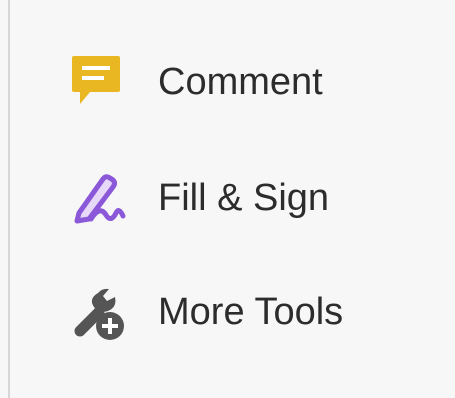  I want to click on fill-sign-icon, so click(96, 198).